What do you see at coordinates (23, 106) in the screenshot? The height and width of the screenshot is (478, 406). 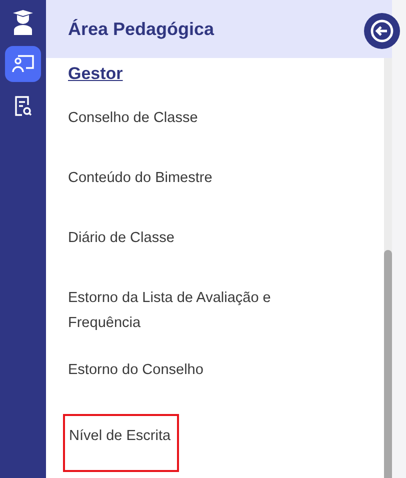 I see `document-search-icon` at bounding box center [23, 106].